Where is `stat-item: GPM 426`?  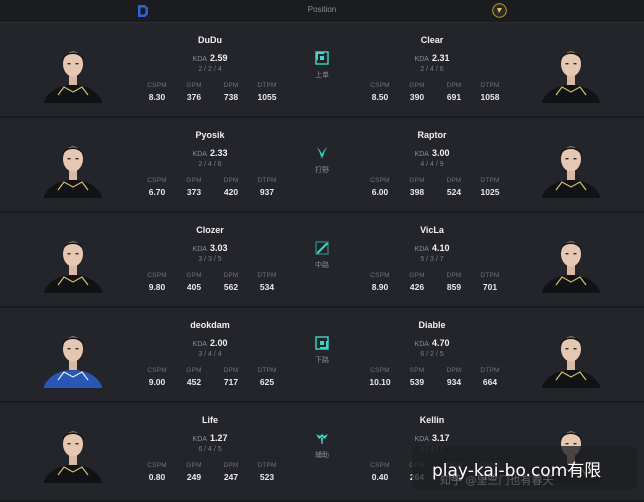
stat-item: GPM 426 is located at coordinates (417, 282).